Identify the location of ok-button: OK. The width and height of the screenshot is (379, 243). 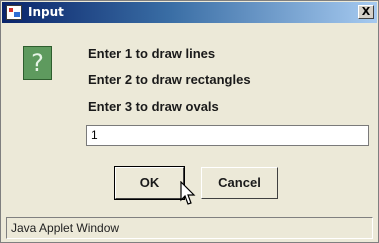
(149, 183).